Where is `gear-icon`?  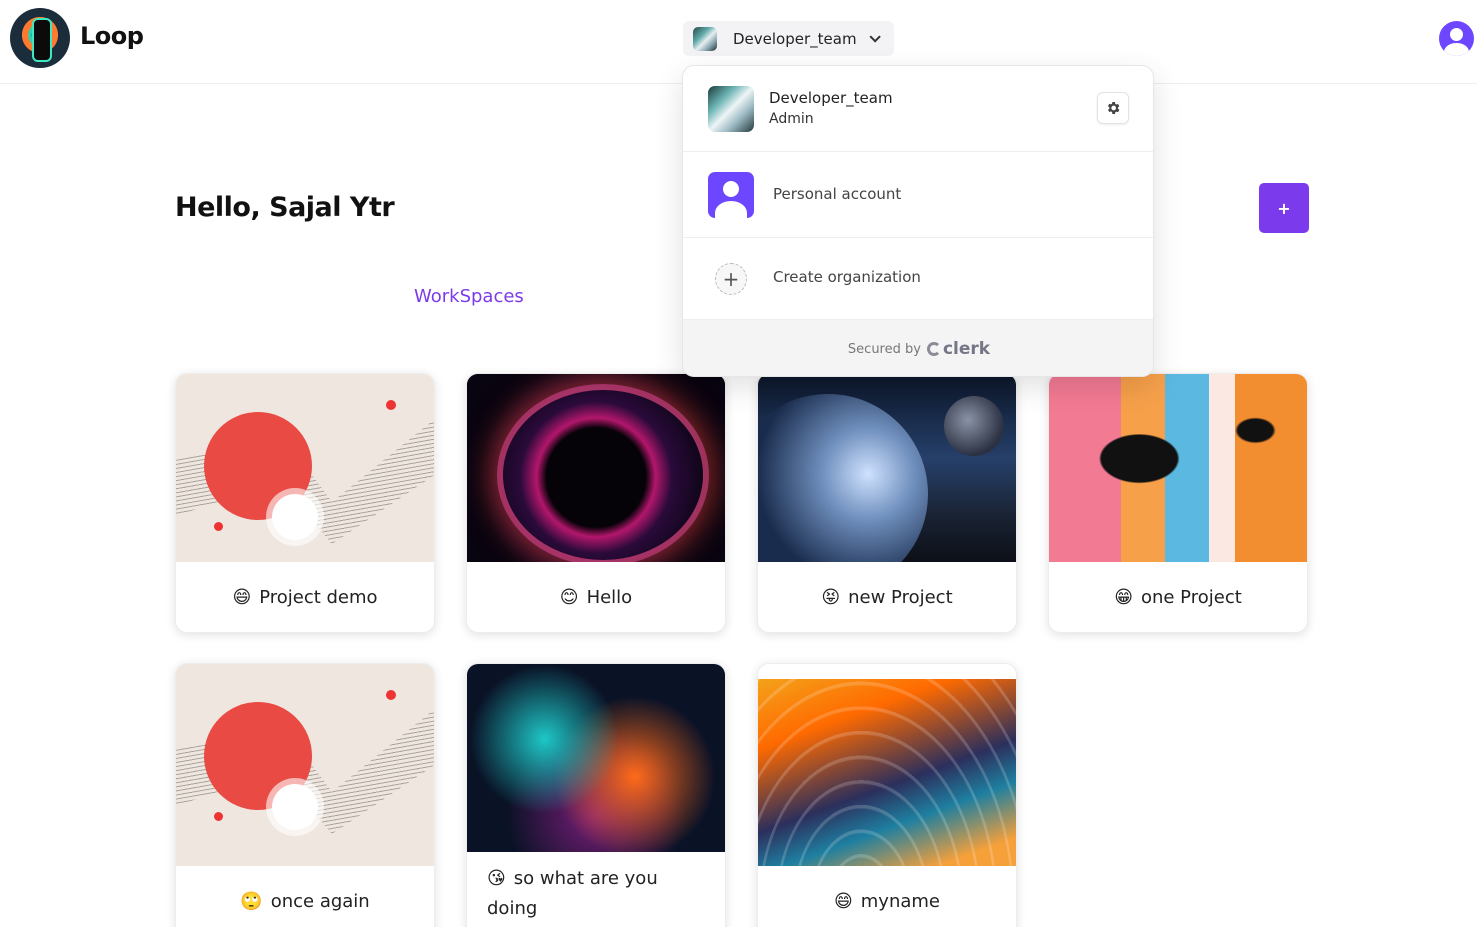 gear-icon is located at coordinates (1113, 108).